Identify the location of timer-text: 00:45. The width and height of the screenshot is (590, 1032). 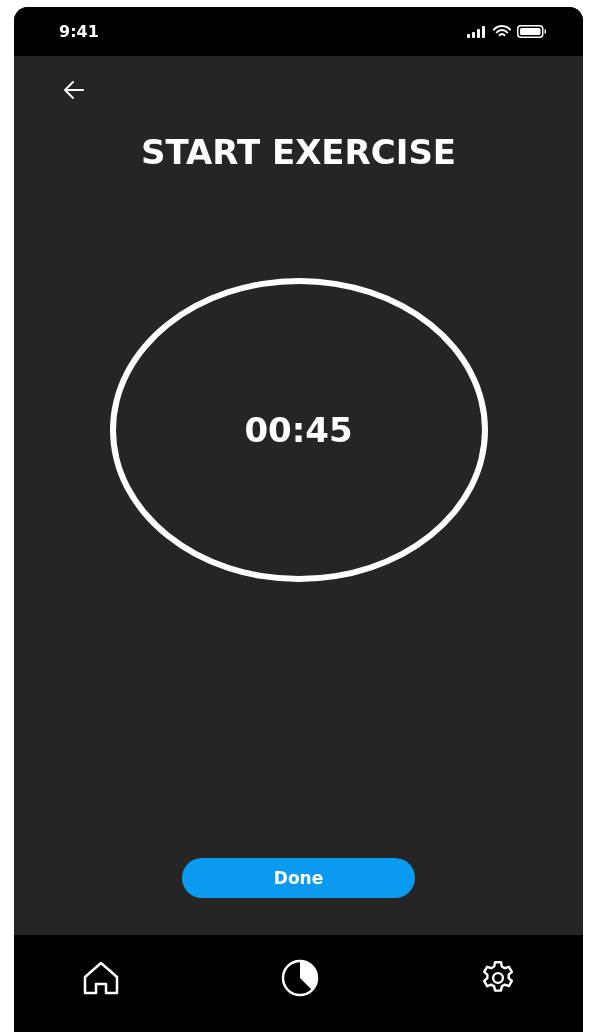
(298, 430).